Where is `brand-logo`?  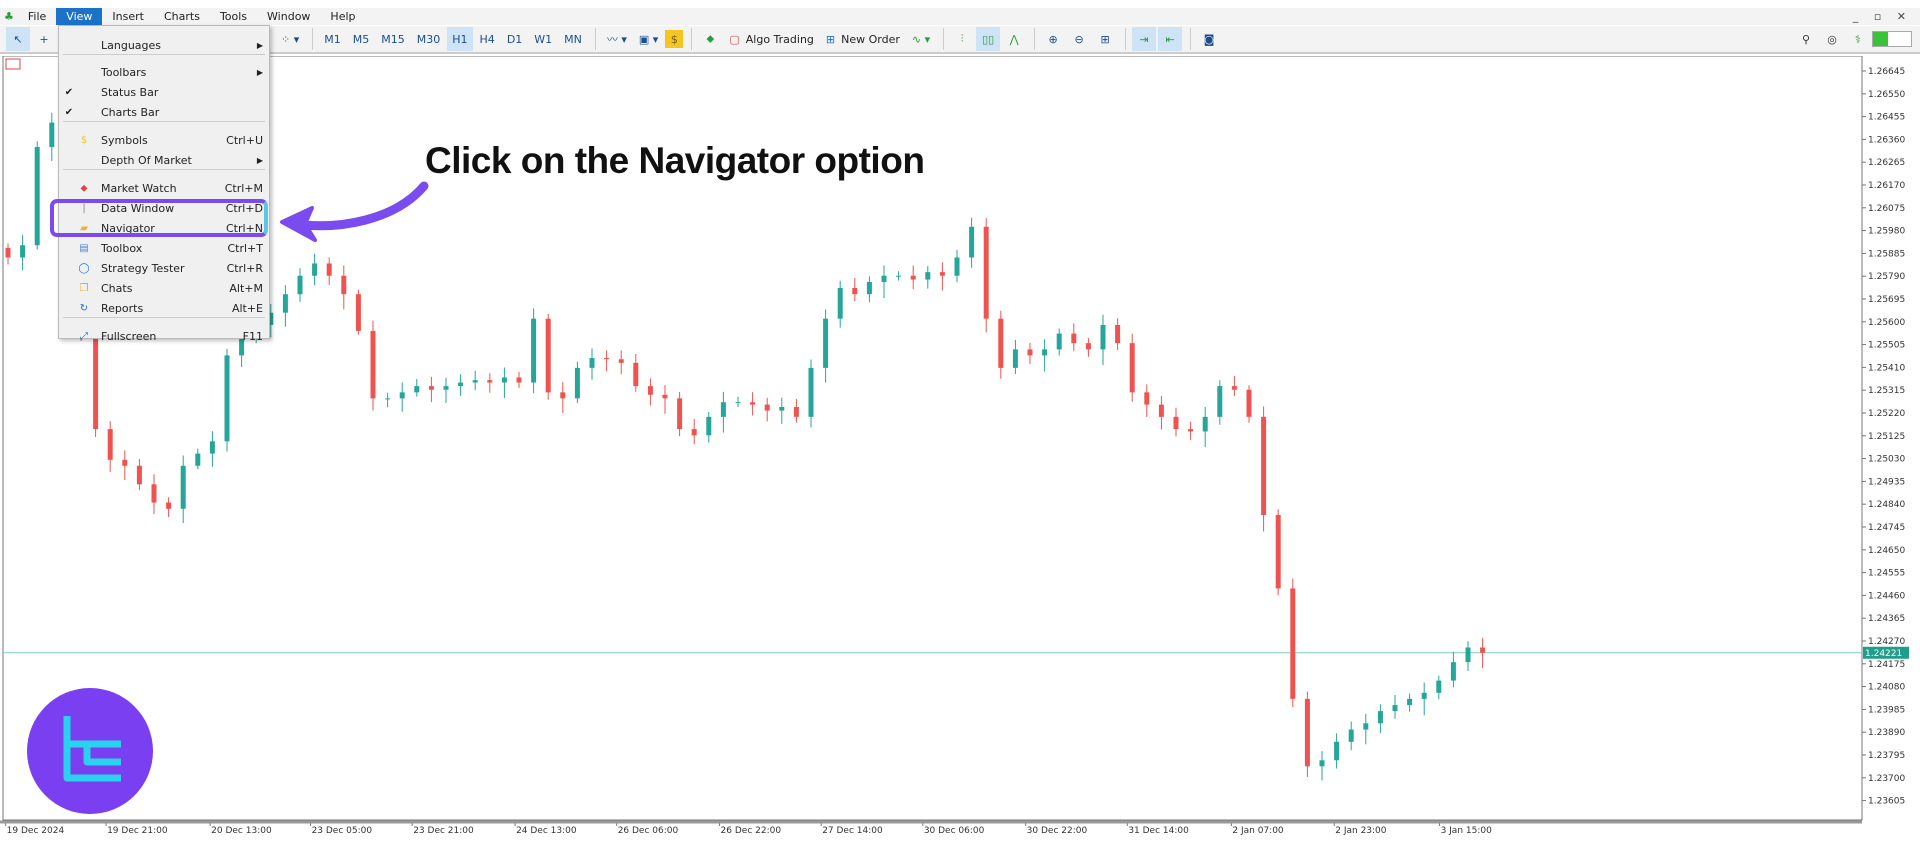 brand-logo is located at coordinates (90, 751).